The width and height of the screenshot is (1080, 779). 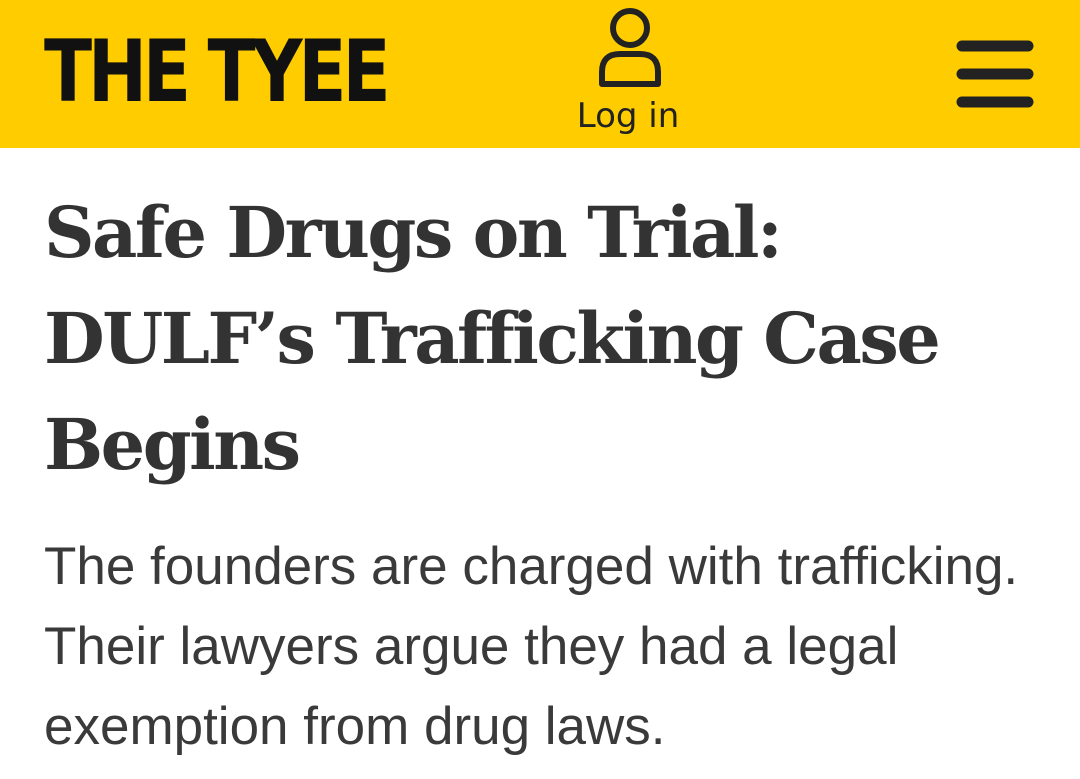 What do you see at coordinates (630, 47) in the screenshot?
I see `user-icon` at bounding box center [630, 47].